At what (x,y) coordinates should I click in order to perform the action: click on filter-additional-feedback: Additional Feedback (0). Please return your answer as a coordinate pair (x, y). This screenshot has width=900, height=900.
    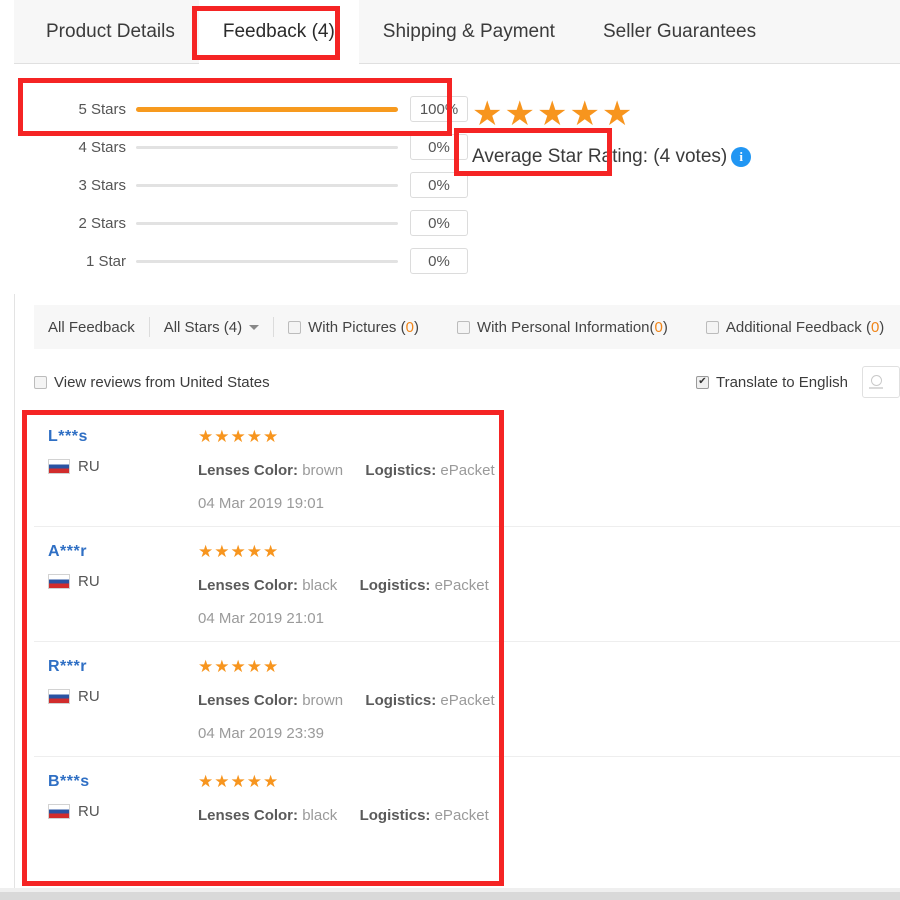
    Looking at the image, I should click on (795, 327).